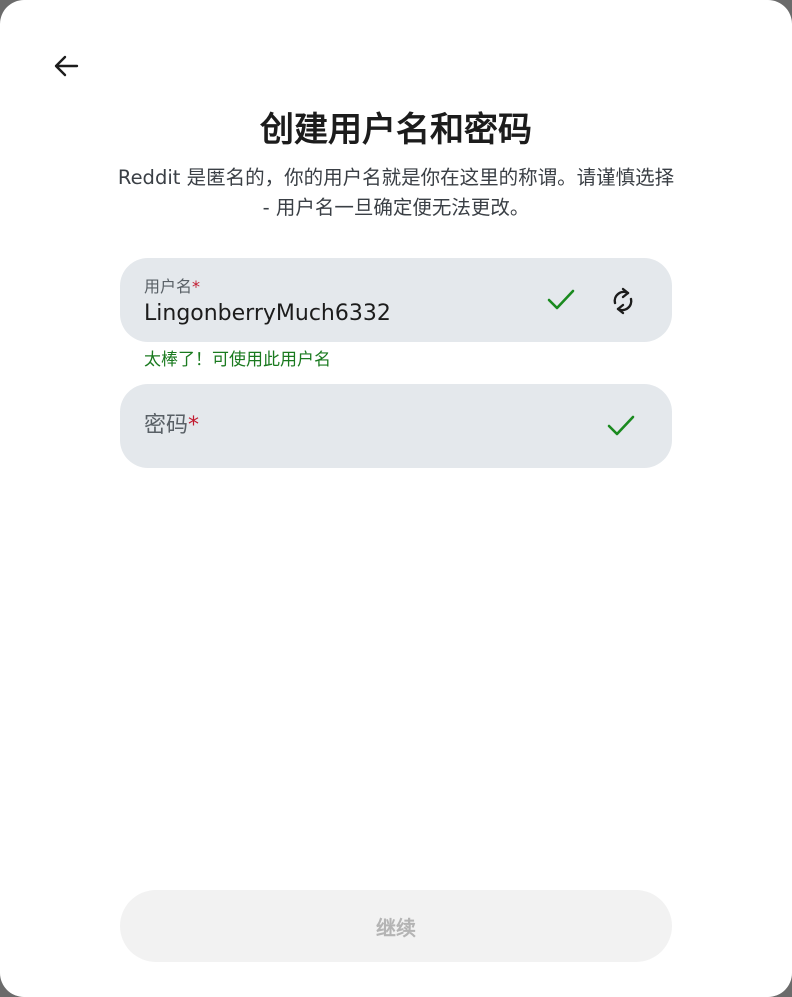 The image size is (792, 997). I want to click on username-input: LingonberryMuch6332, so click(267, 314).